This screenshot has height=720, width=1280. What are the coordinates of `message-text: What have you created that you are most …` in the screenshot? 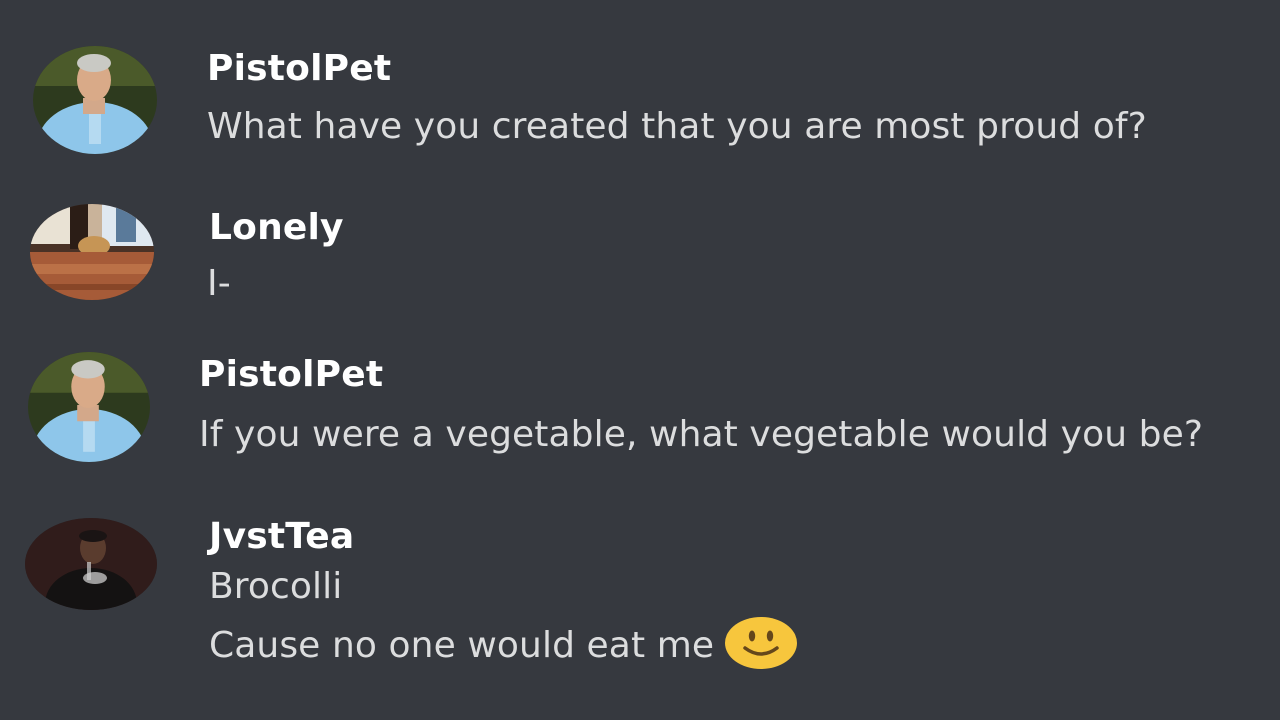 It's located at (677, 126).